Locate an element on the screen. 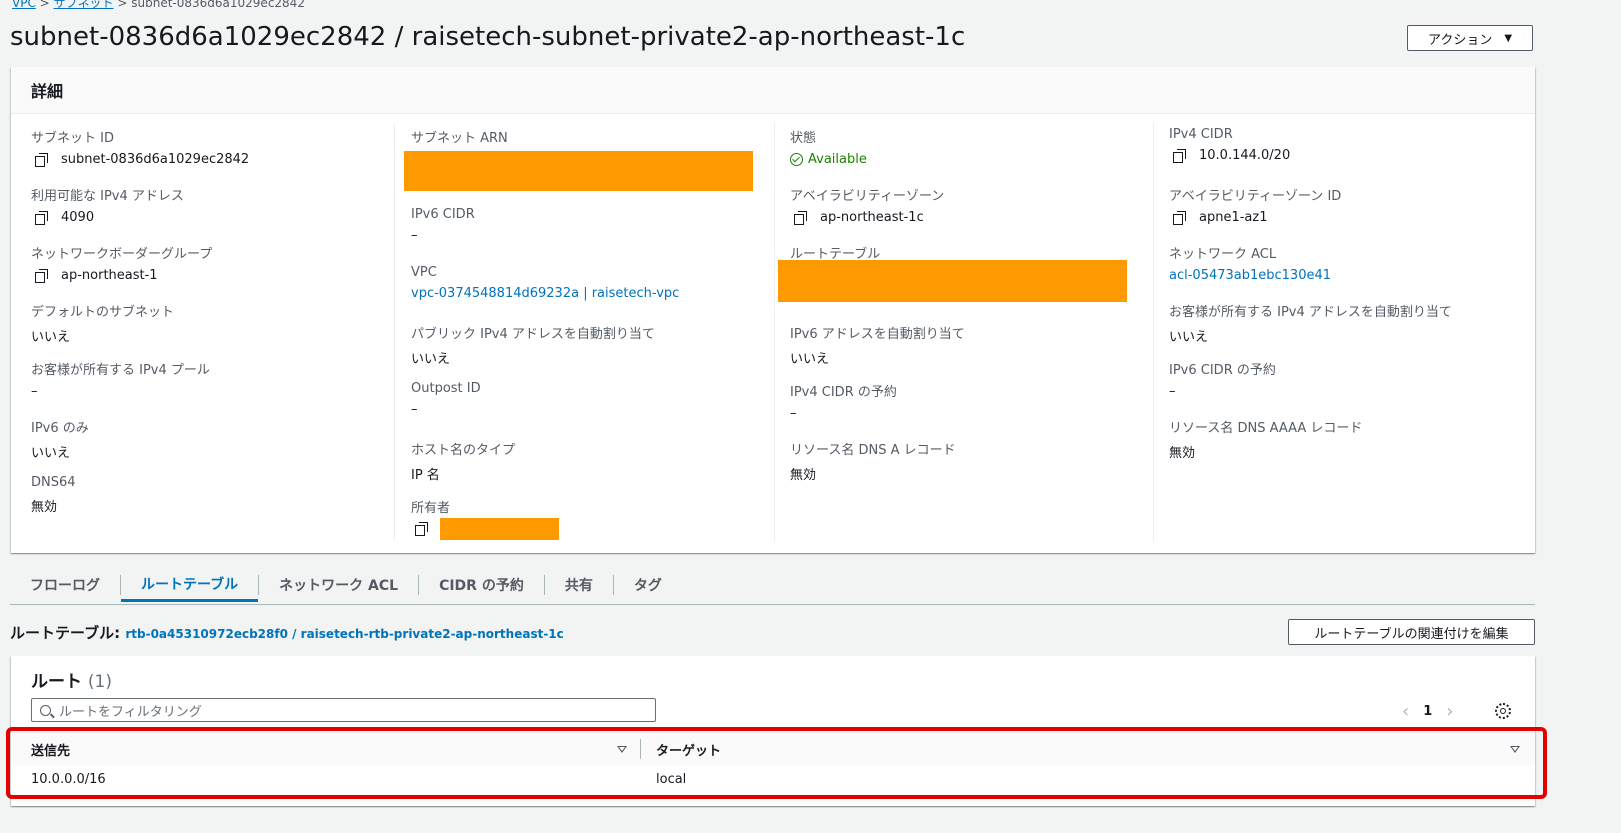  az-value: ap-northeast-1c is located at coordinates (872, 217).